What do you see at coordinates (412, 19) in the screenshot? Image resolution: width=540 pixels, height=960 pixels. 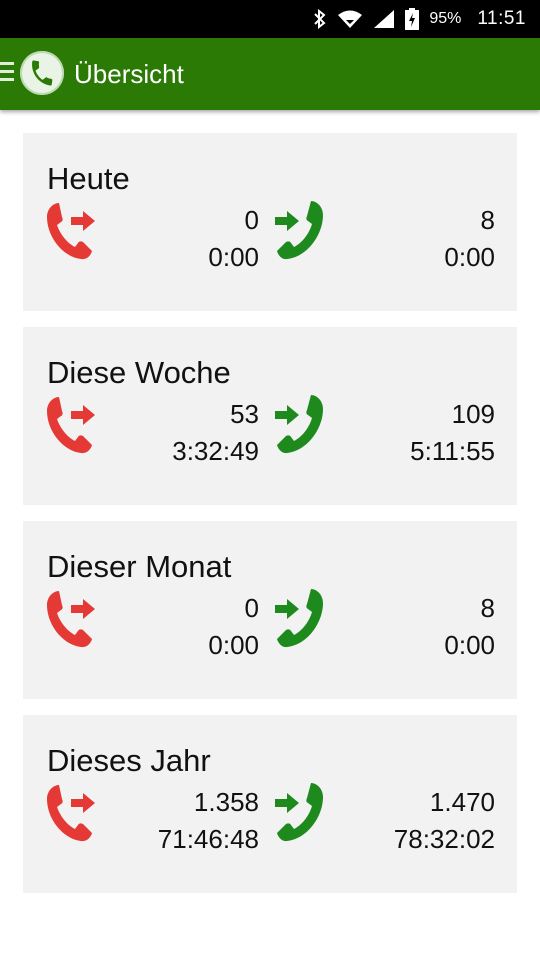 I see `battery-charging-icon` at bounding box center [412, 19].